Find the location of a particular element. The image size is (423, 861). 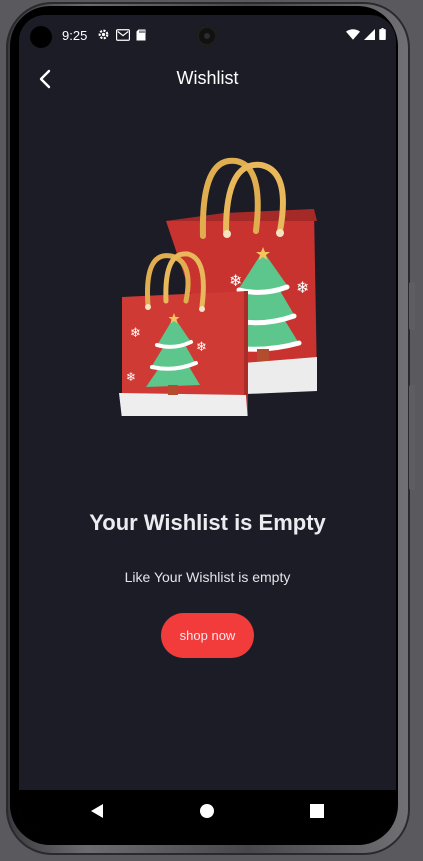

shopping-bags-illustration: ❄ ❄ ❄ ❄ ❄ is located at coordinates (218, 286).